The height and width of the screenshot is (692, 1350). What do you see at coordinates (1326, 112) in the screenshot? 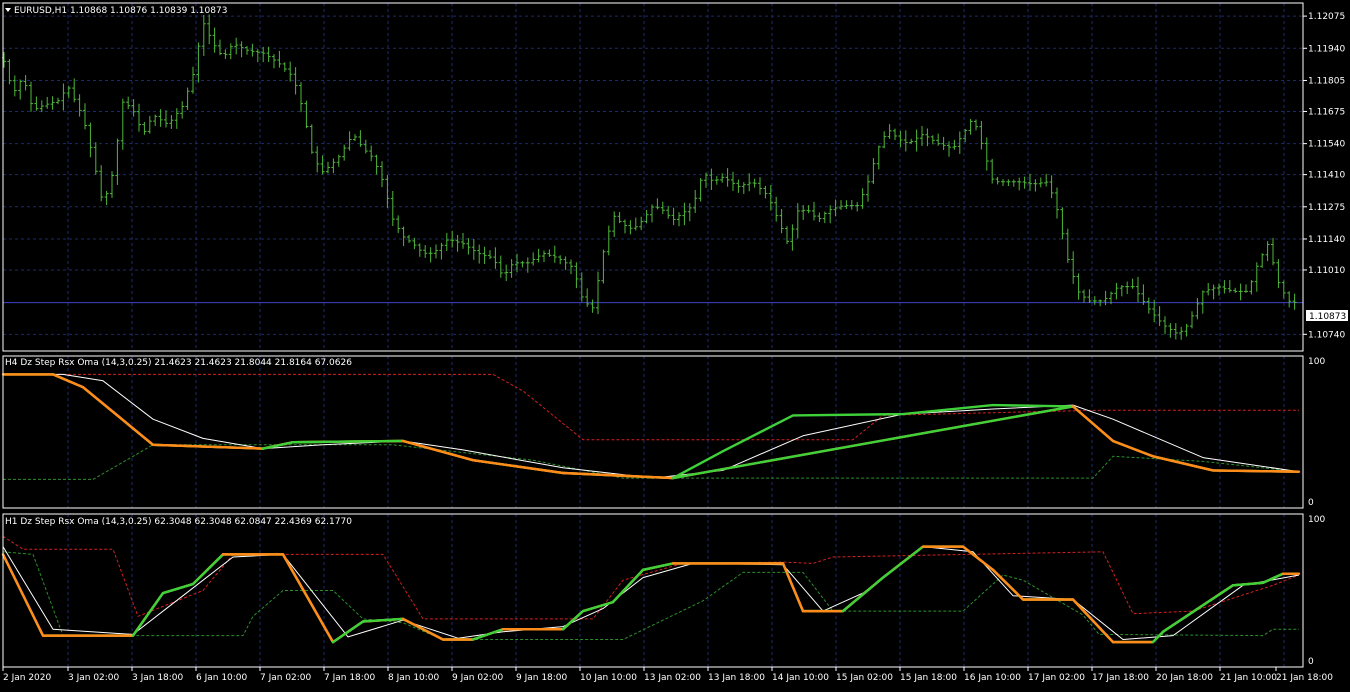
I see `price-axis-label: 1.11675` at bounding box center [1326, 112].